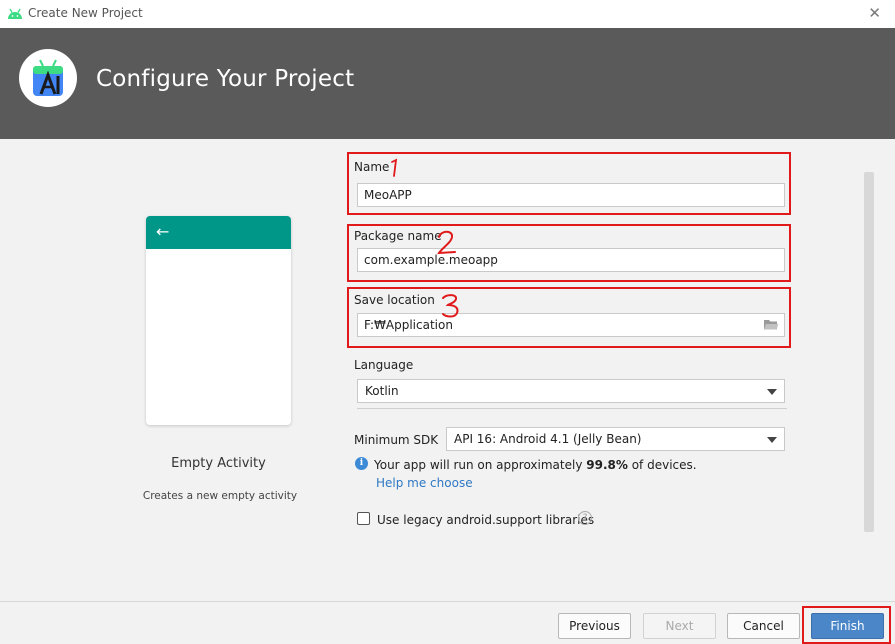 This screenshot has height=644, width=895. I want to click on preview-toolbar: ←, so click(218, 232).